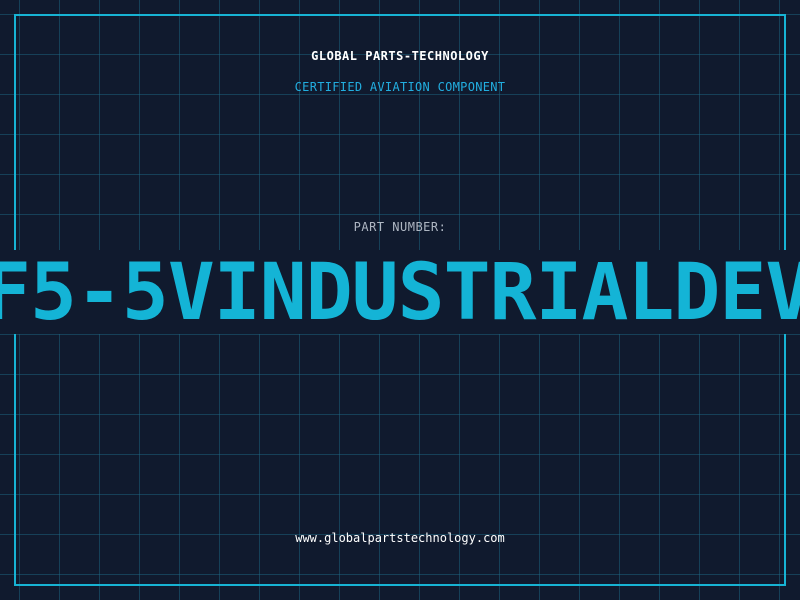 This screenshot has height=600, width=800. I want to click on part-number-band: F5-5VINDUSTRIALDEV, so click(400, 292).